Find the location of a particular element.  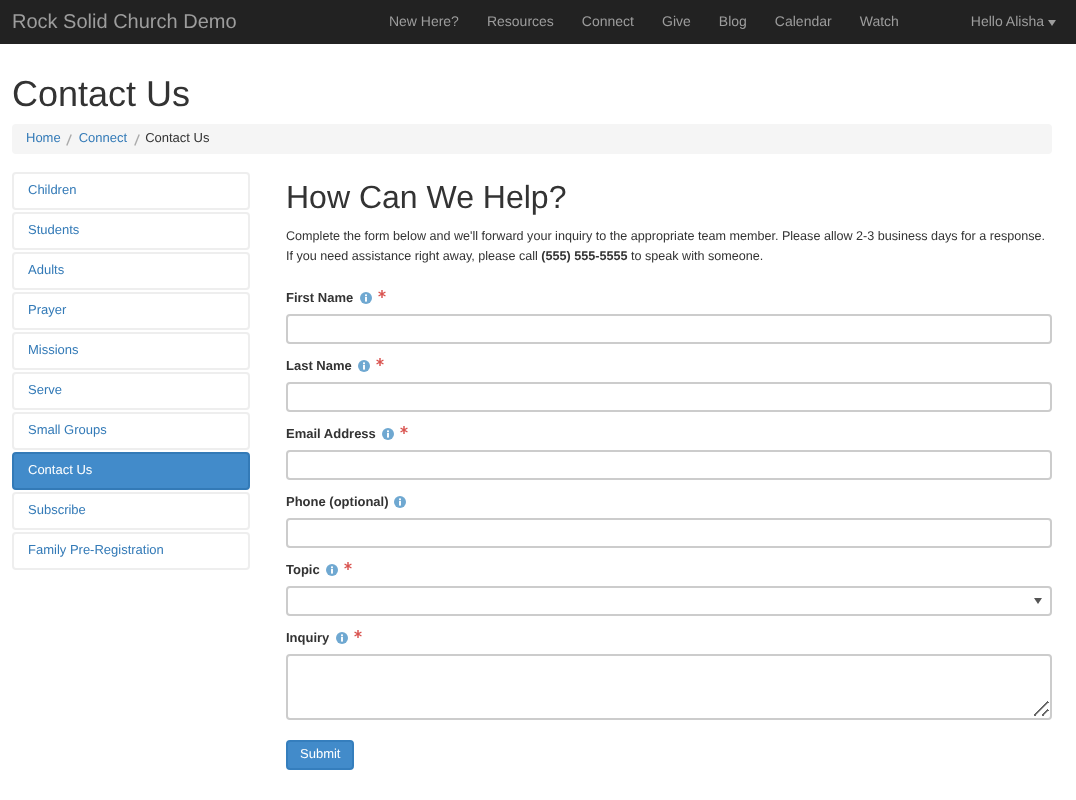

brand-link: Rock Solid Church Demo is located at coordinates (124, 22).